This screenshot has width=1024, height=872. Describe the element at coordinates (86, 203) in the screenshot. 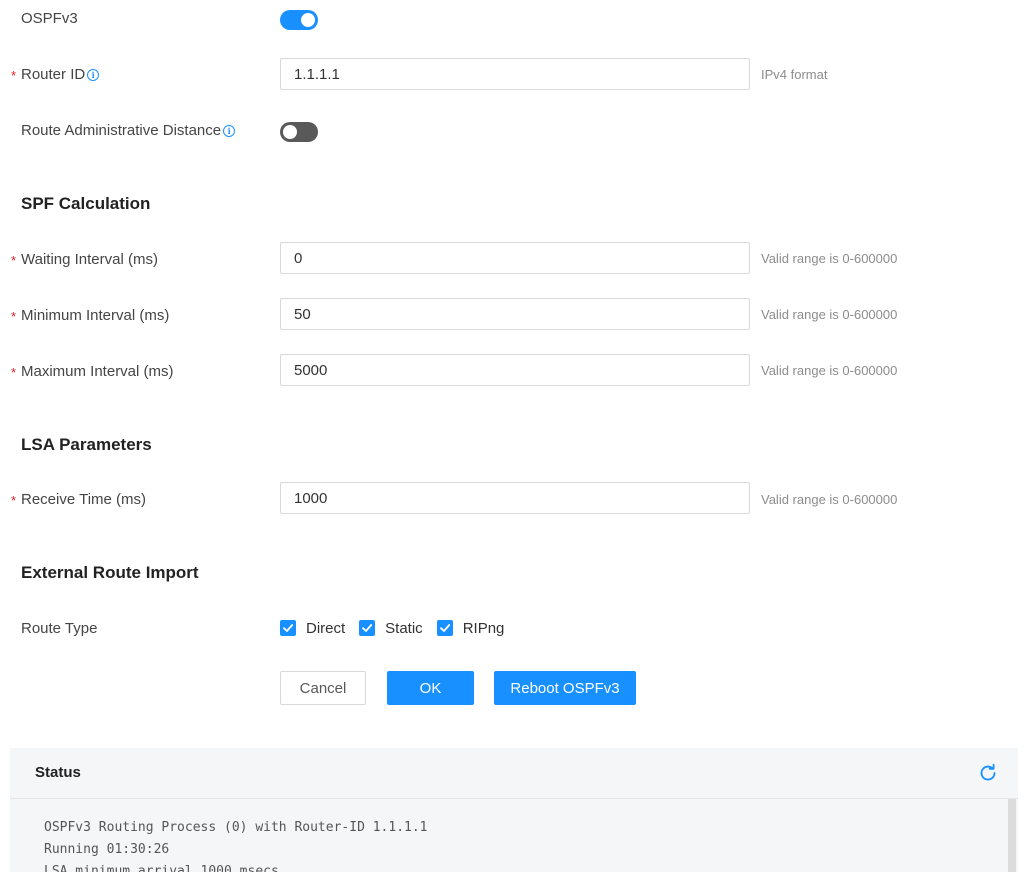

I see `spf-section-title: SPF Calculation` at that location.